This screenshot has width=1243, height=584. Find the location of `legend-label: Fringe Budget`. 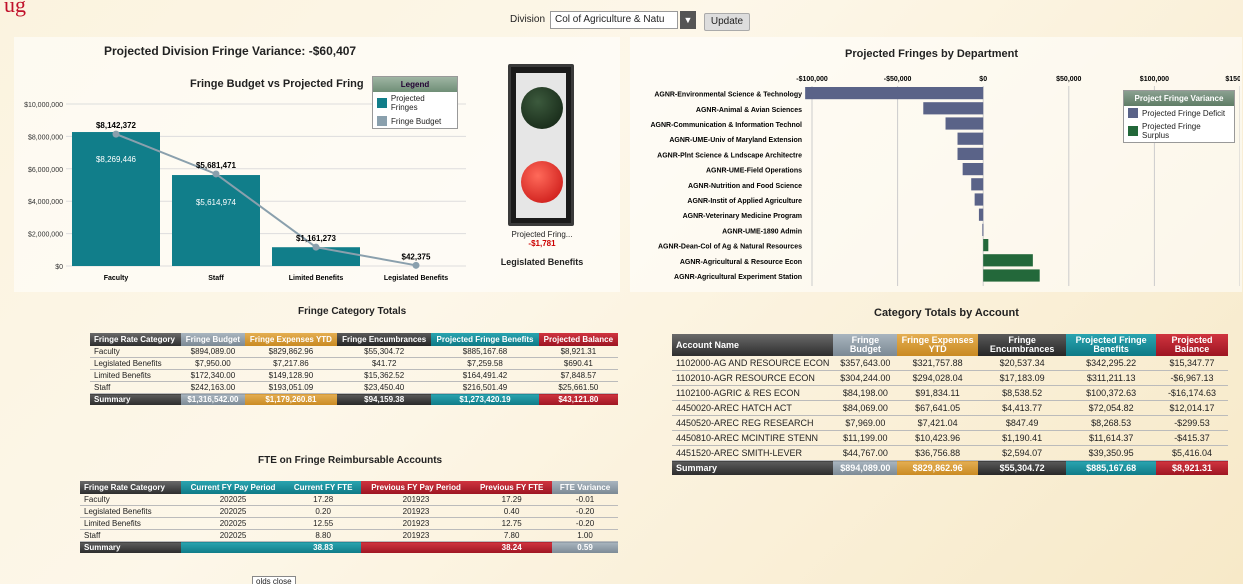

legend-label: Fringe Budget is located at coordinates (416, 121).